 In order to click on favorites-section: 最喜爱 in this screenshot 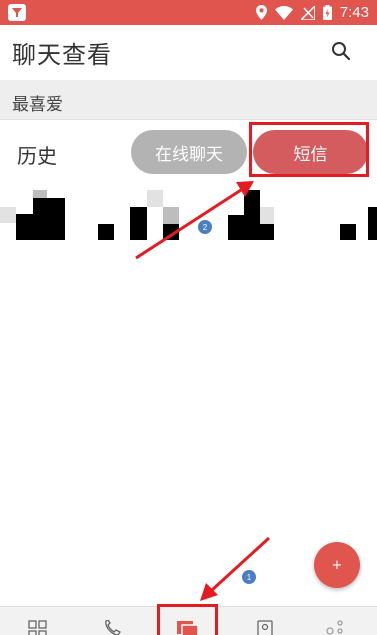, I will do `click(188, 100)`.